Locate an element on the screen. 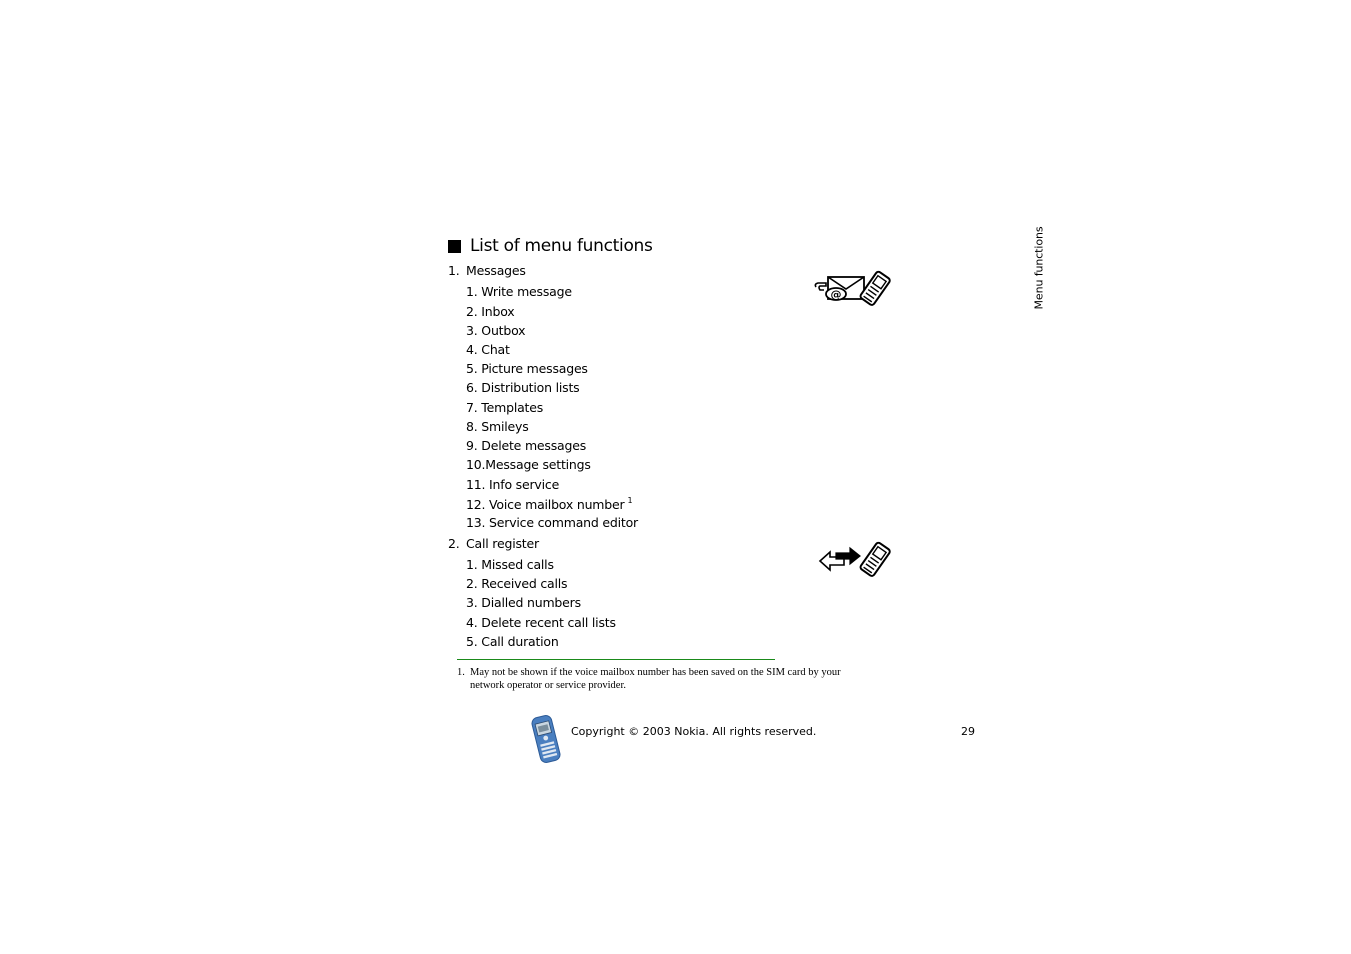  list-item: 10.Message settings is located at coordinates (528, 464).